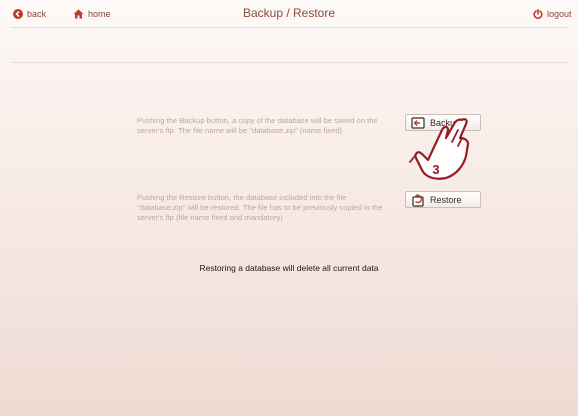 The image size is (578, 416). I want to click on page-title: Backup / Restore, so click(289, 13).